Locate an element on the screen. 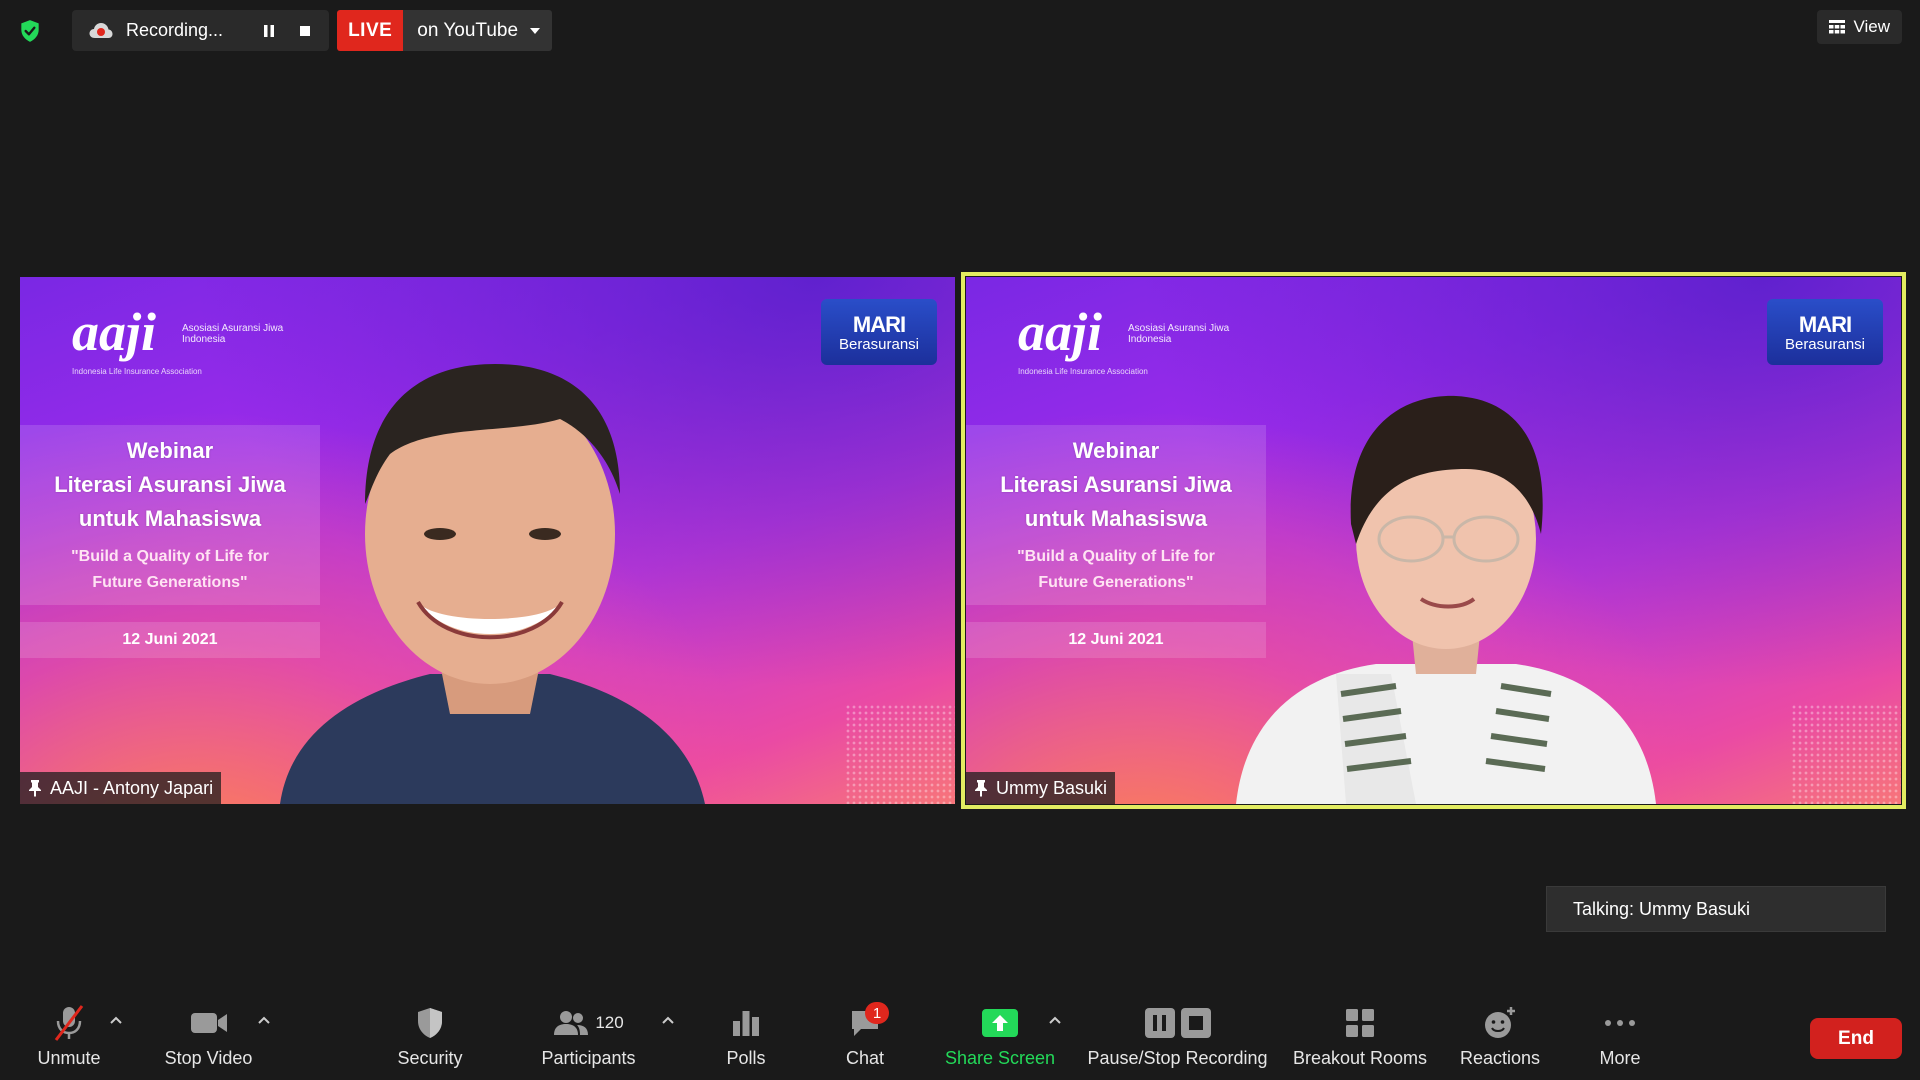 Image resolution: width=1920 pixels, height=1080 pixels. chat-label: Chat is located at coordinates (865, 1058).